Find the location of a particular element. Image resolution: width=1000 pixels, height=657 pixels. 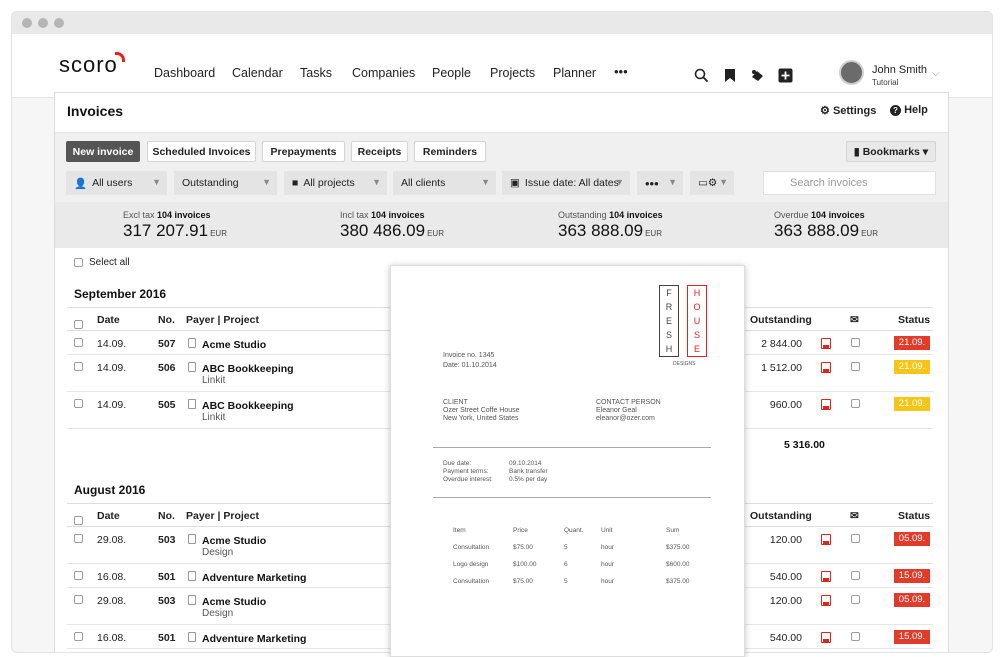

select-all: Select all is located at coordinates (102, 262).